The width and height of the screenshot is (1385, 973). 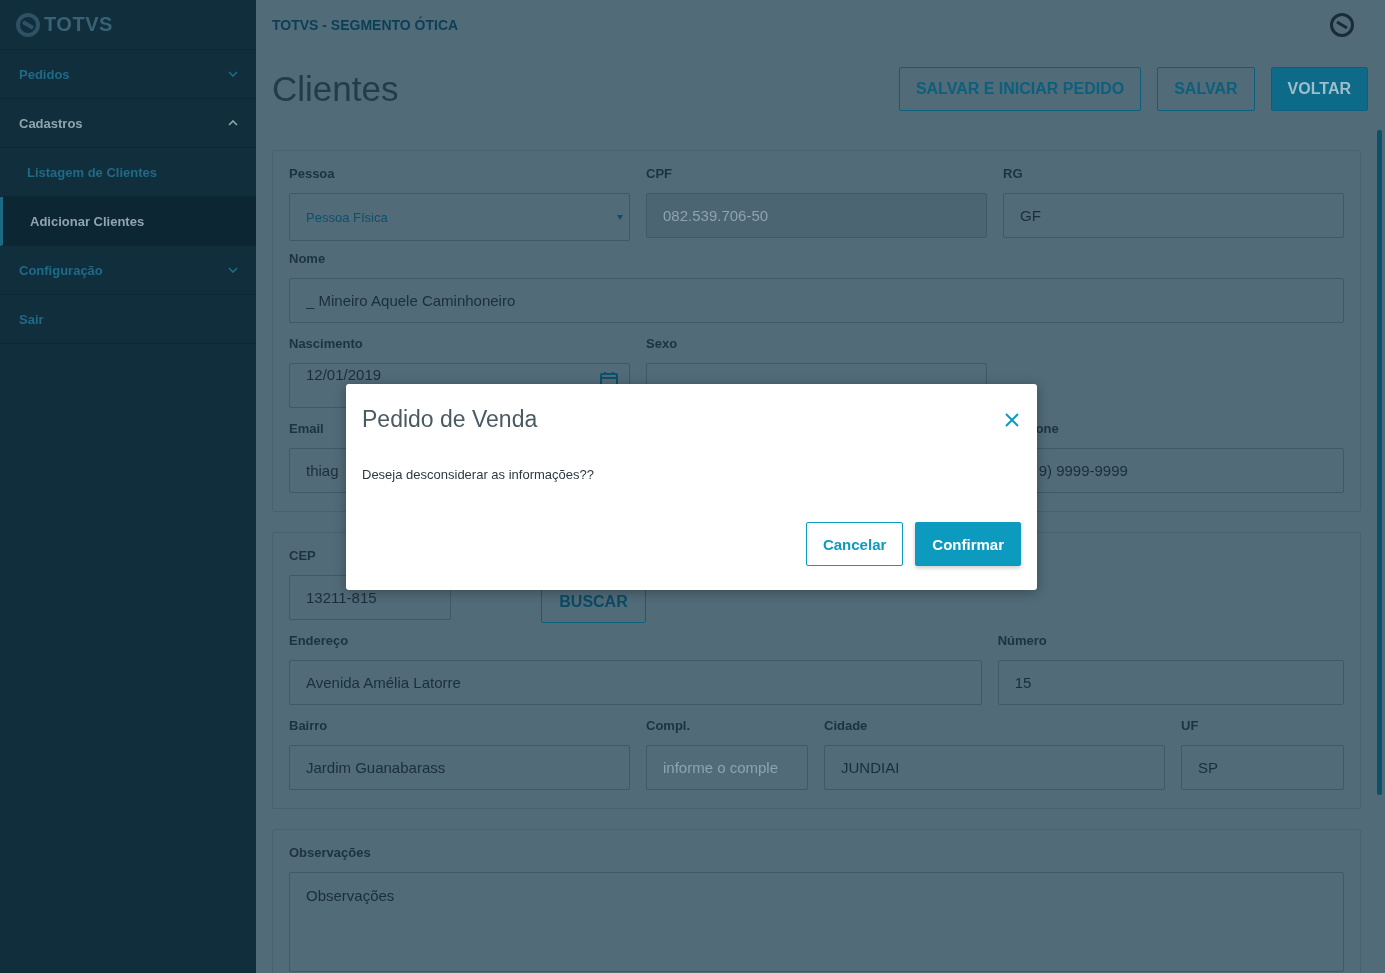 What do you see at coordinates (302, 555) in the screenshot?
I see `field-label: CEP` at bounding box center [302, 555].